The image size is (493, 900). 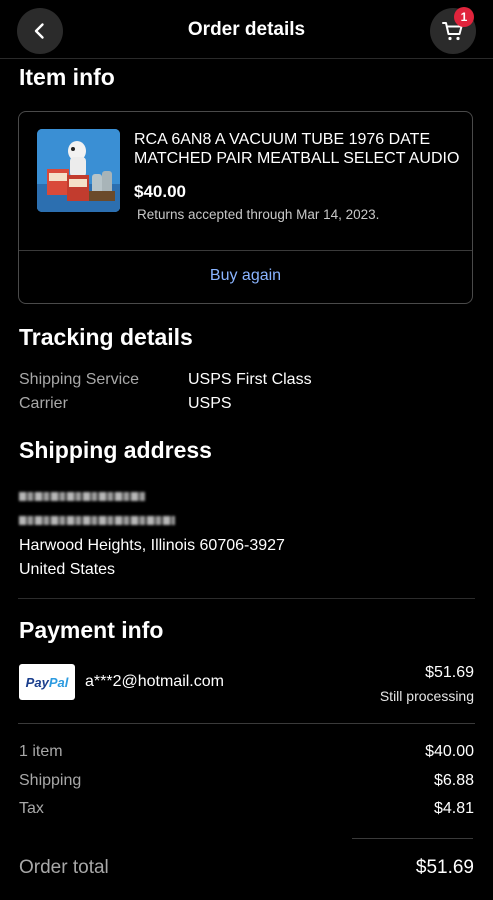 I want to click on item-info-heading: Item info, so click(x=67, y=77).